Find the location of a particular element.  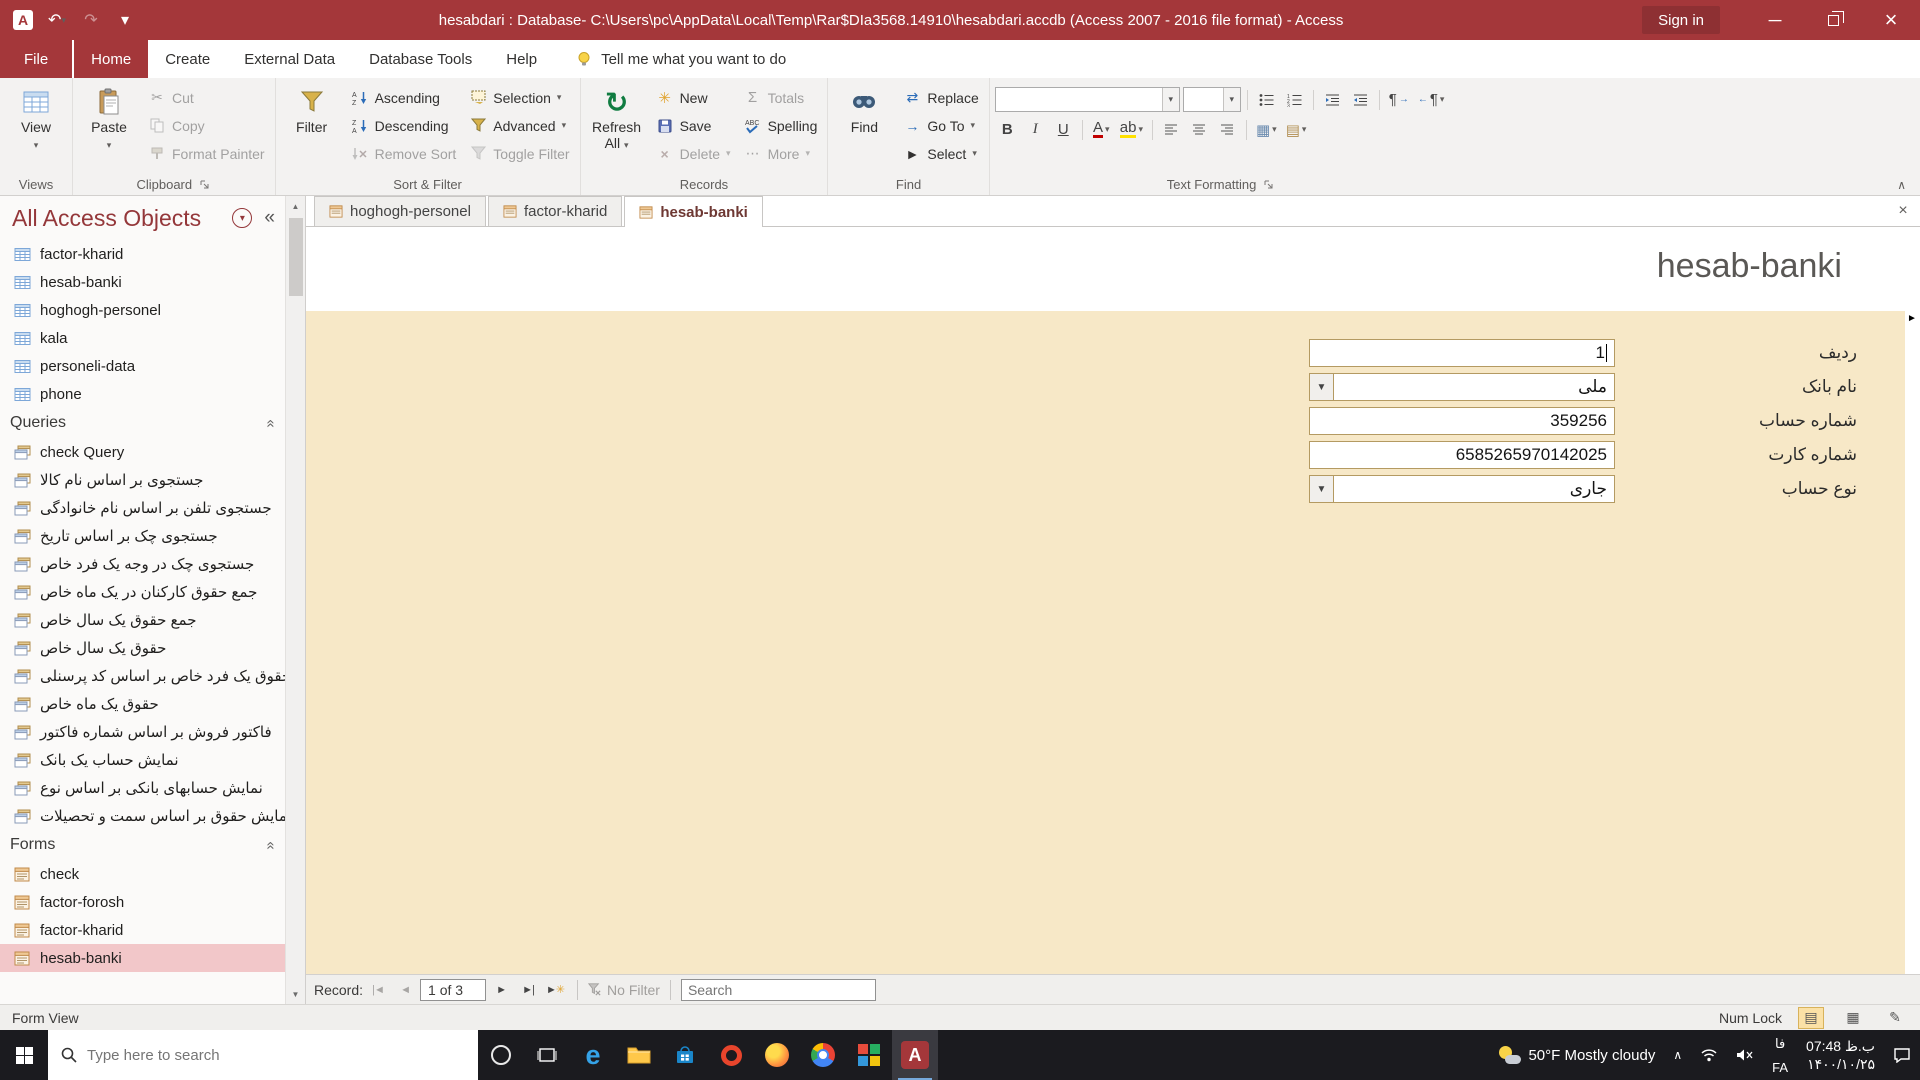

bank-name-combo: ▼ ملی is located at coordinates (1462, 387).